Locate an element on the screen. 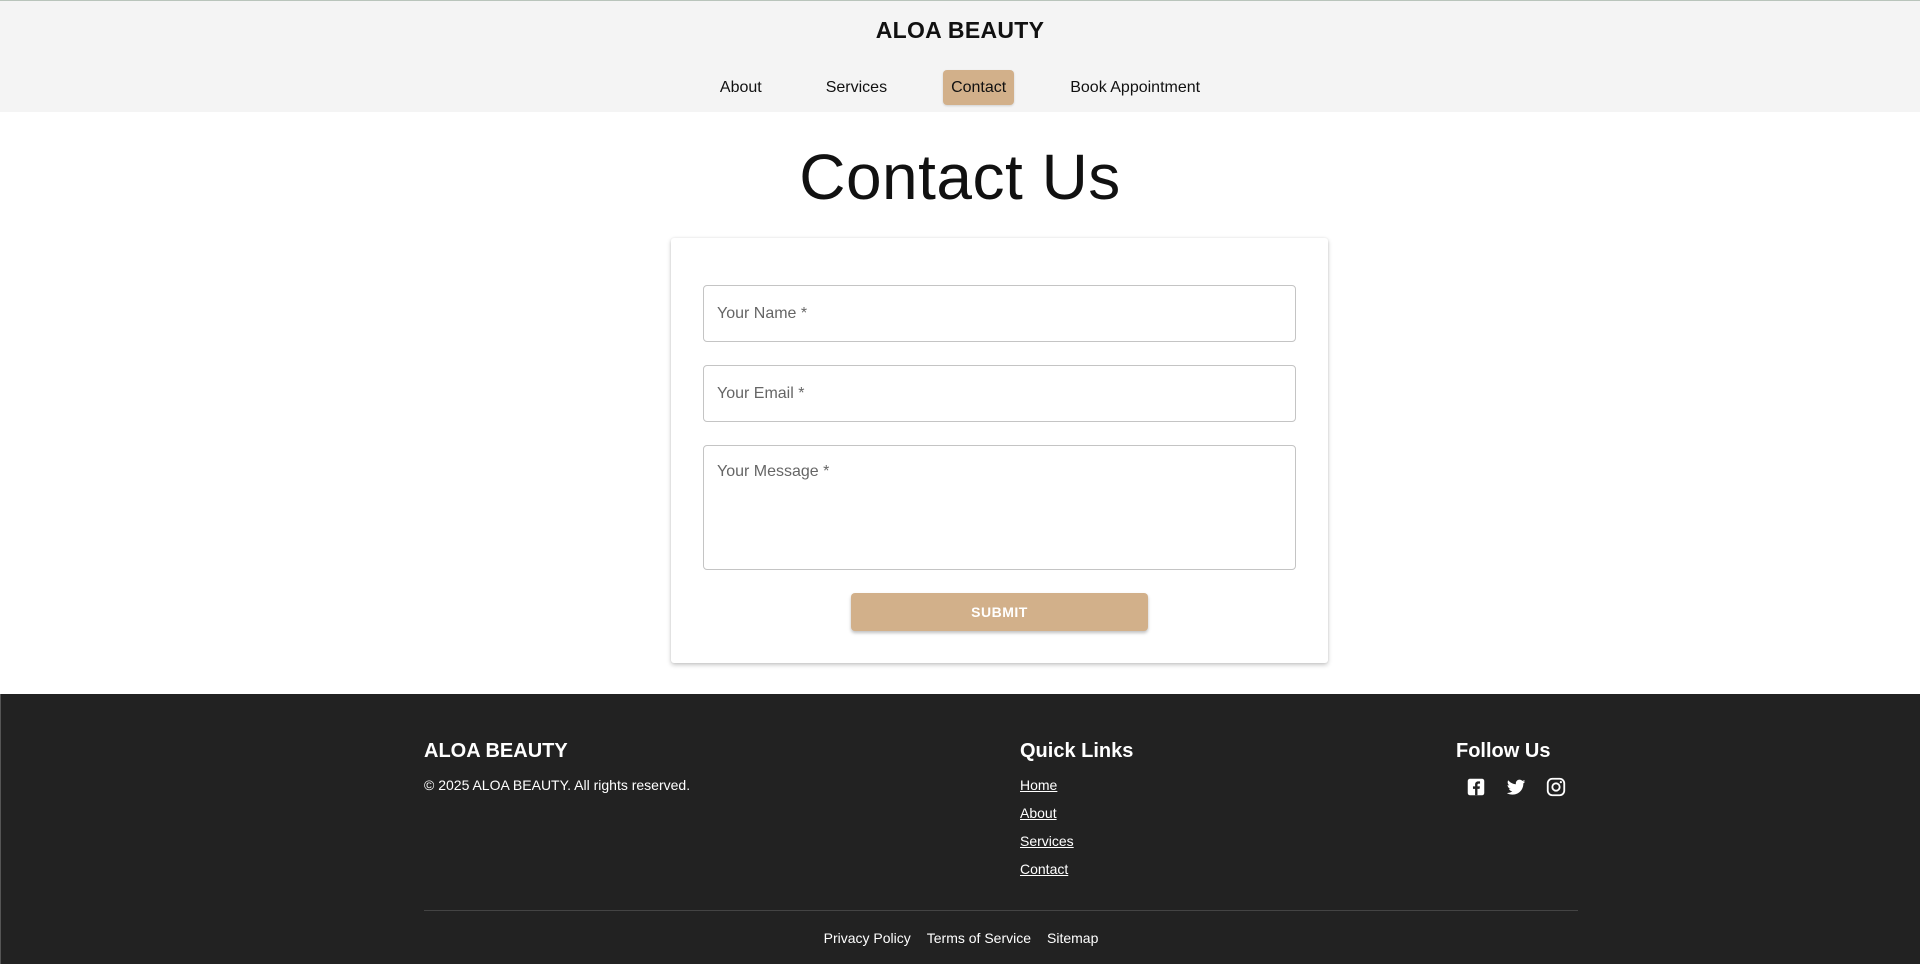  list-item: Services is located at coordinates (1047, 841).